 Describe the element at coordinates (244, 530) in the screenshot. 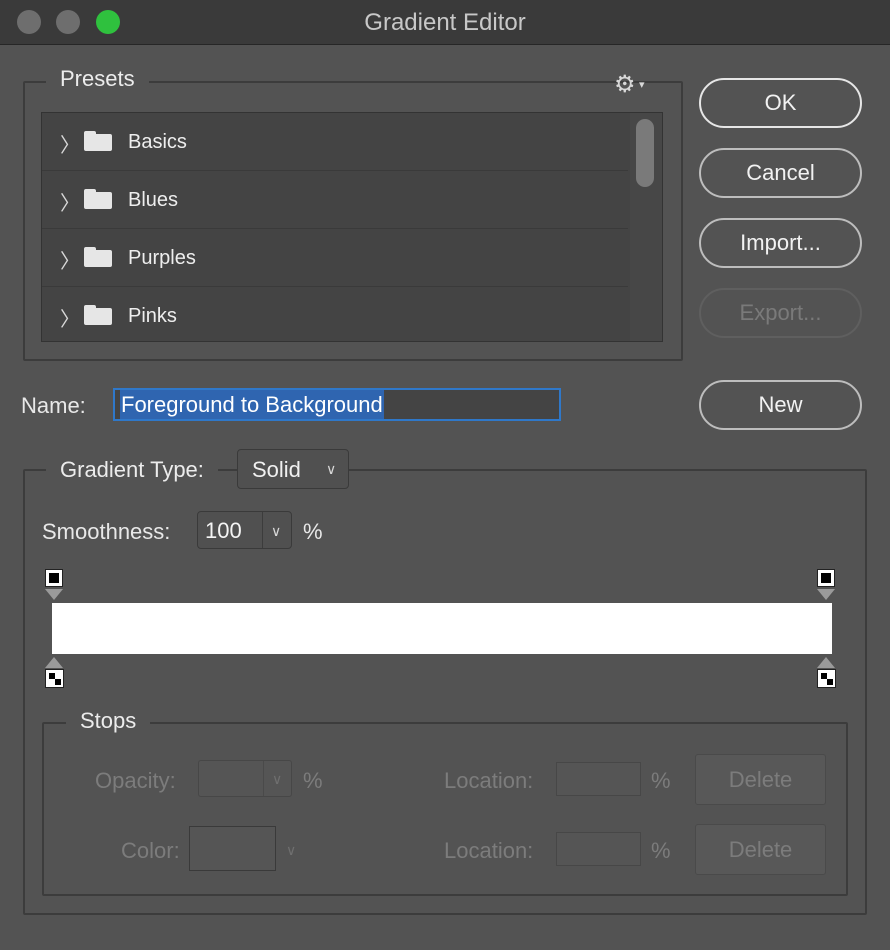

I see `smoothness-field: 100 ∨` at that location.